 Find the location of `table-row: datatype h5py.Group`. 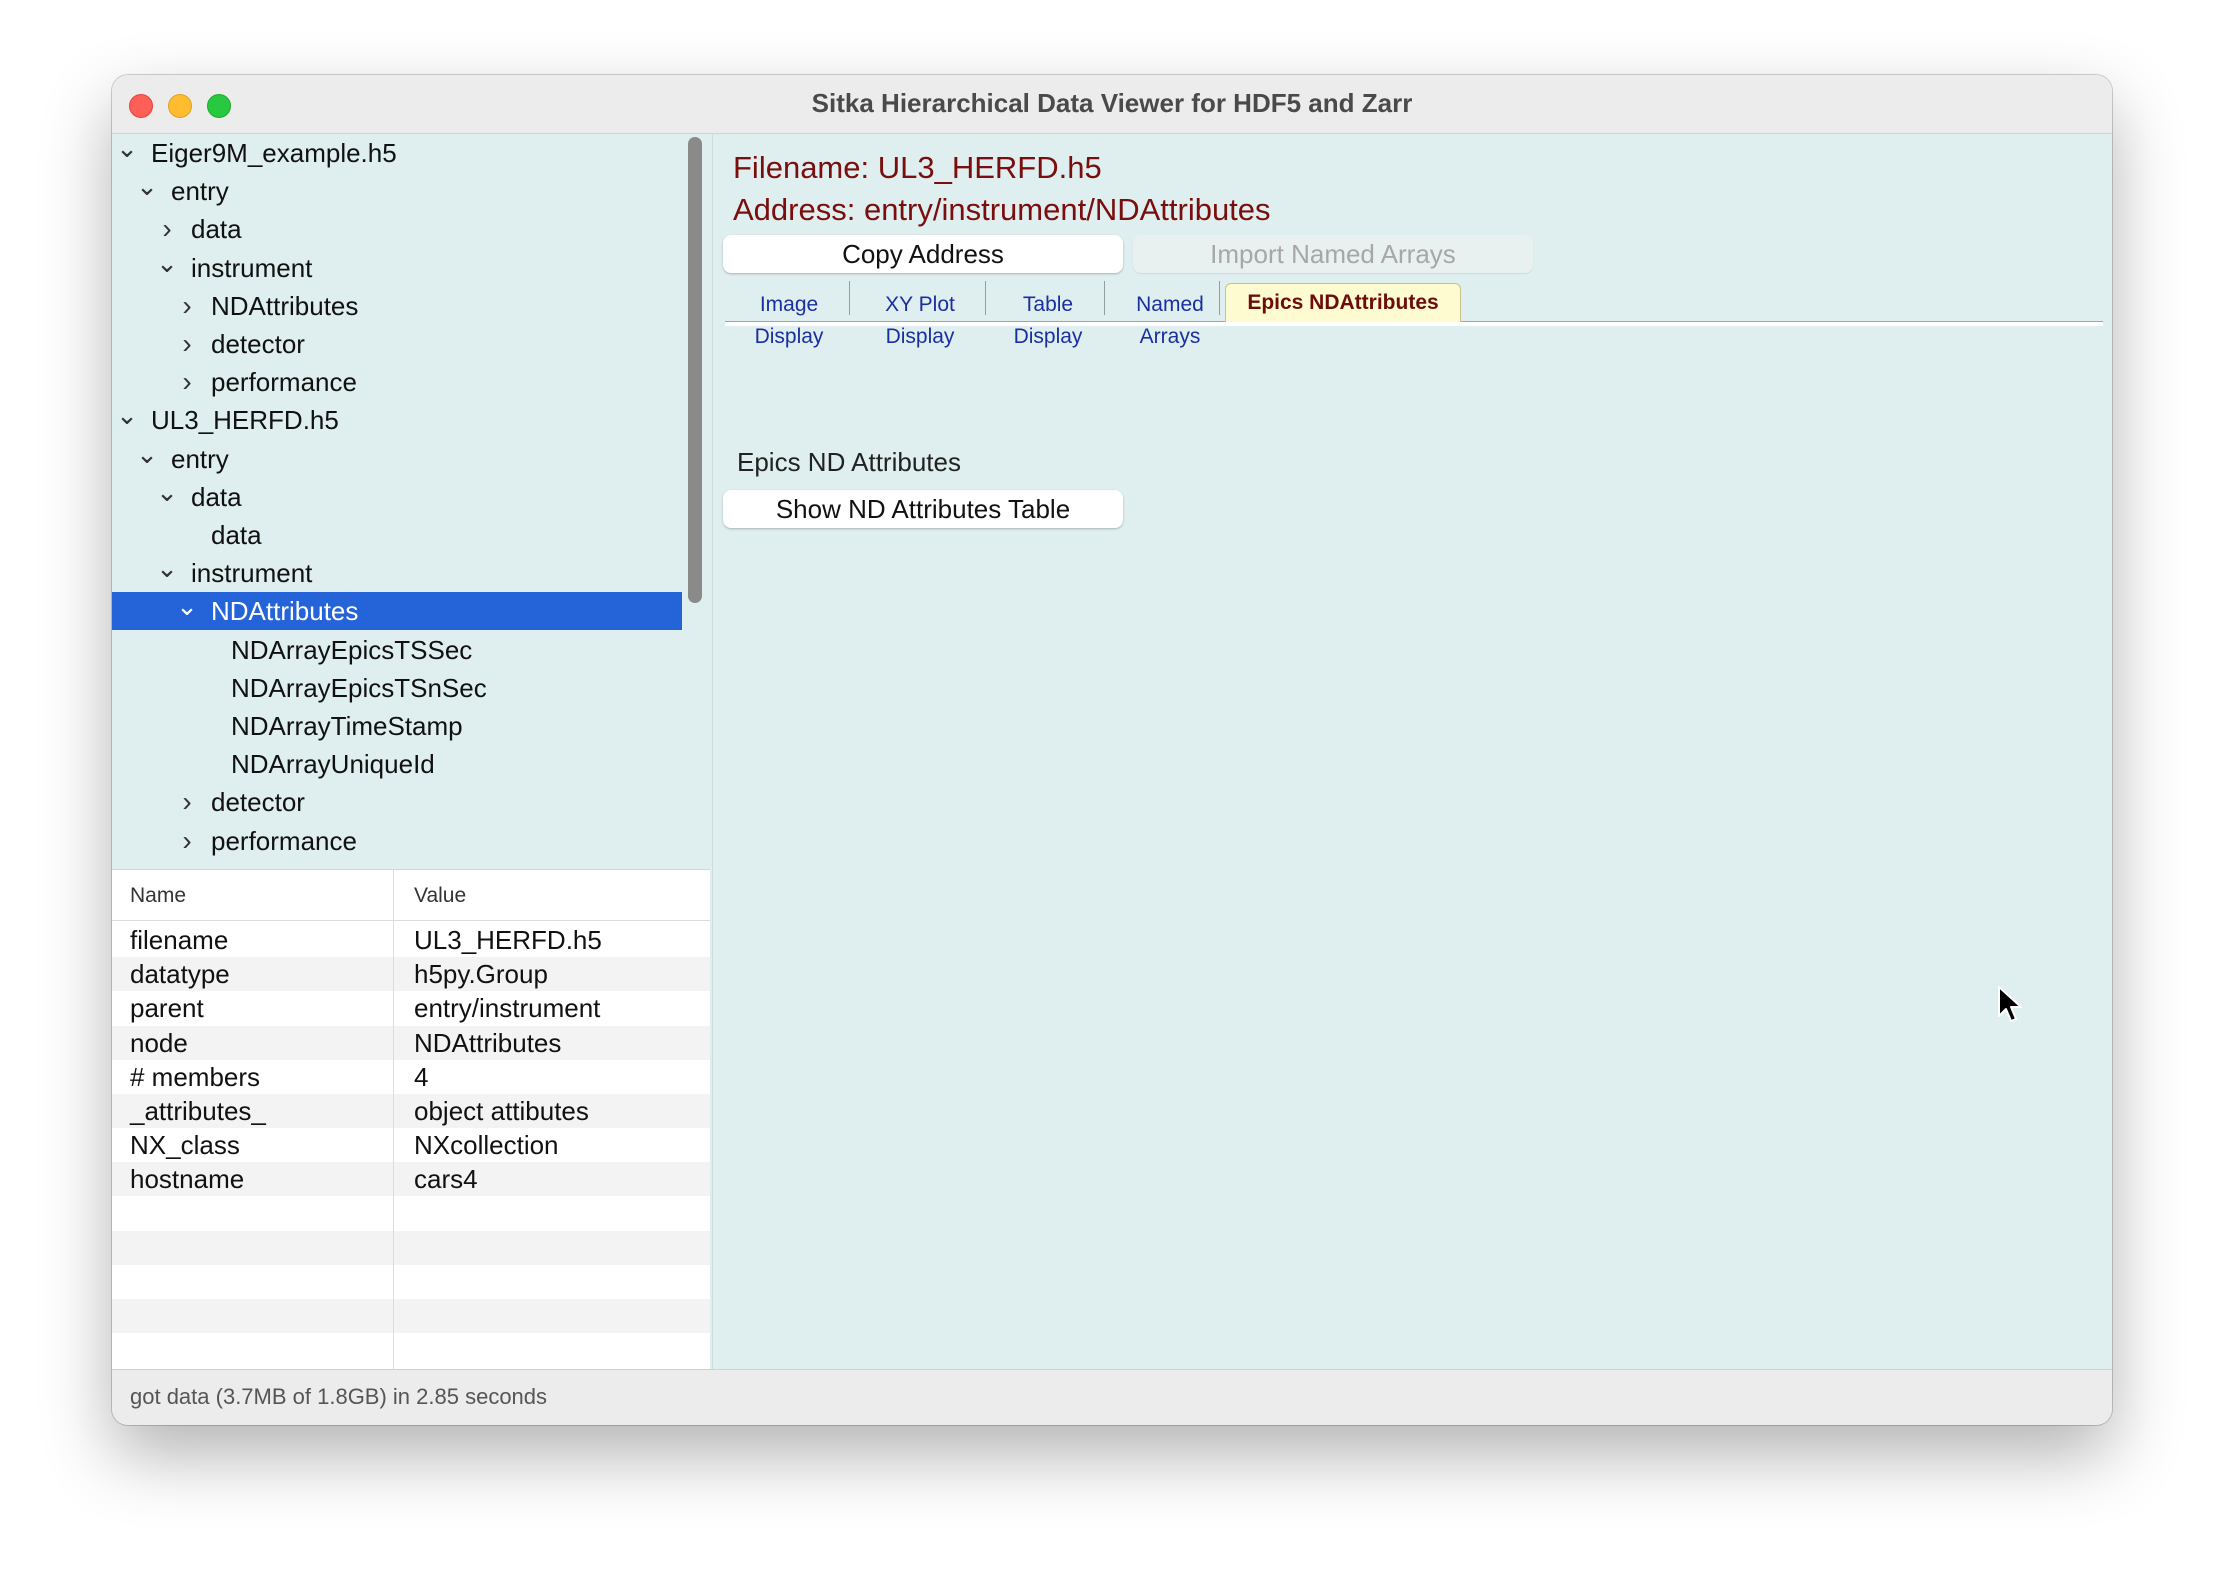

table-row: datatype h5py.Group is located at coordinates (411, 974).